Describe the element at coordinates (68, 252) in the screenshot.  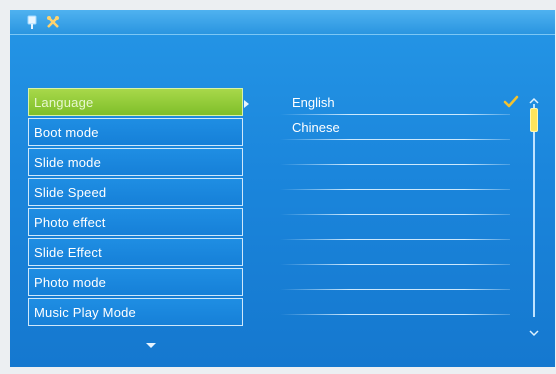
I see `menu-item-label: Slide Effect` at that location.